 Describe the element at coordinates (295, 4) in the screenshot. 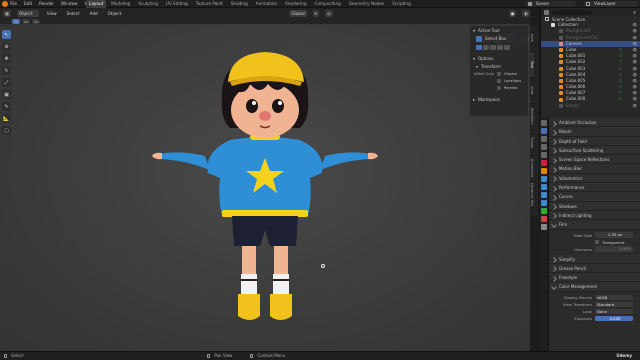

I see `tab-rendering: Rendering` at that location.